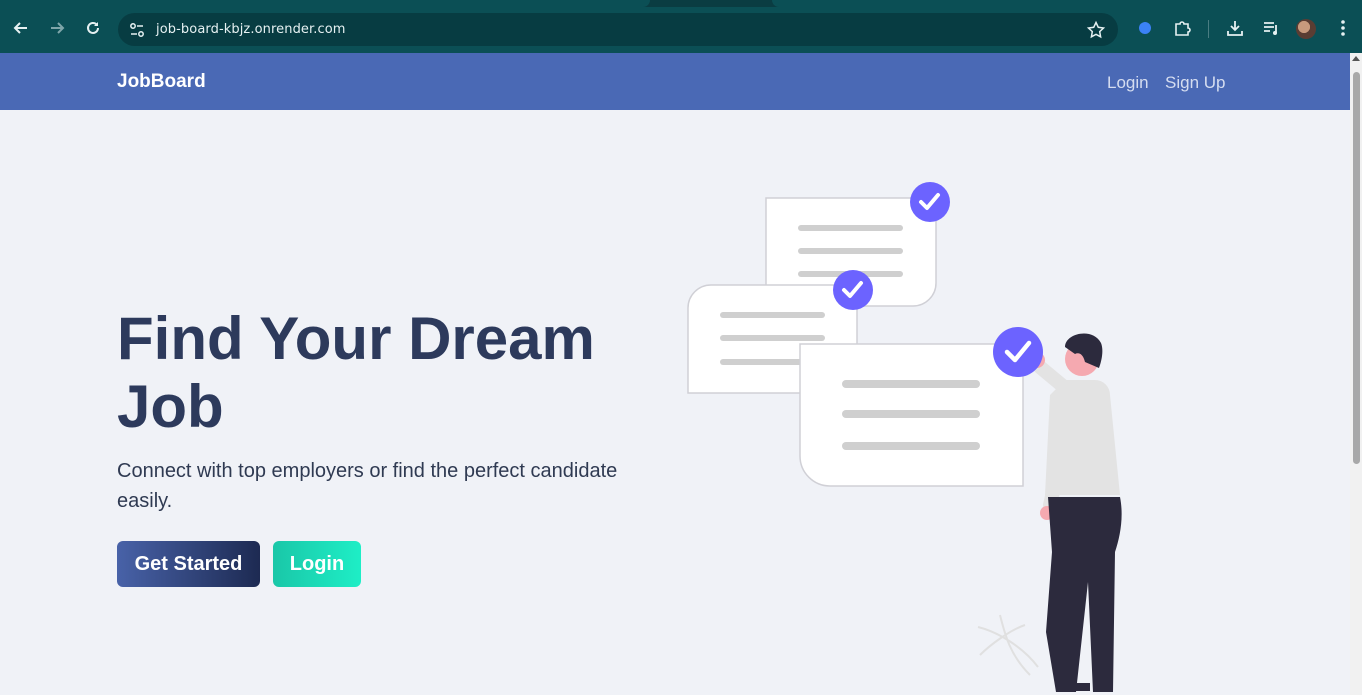 This screenshot has height=695, width=1362. Describe the element at coordinates (21, 28) in the screenshot. I see `back-arrow-icon` at that location.